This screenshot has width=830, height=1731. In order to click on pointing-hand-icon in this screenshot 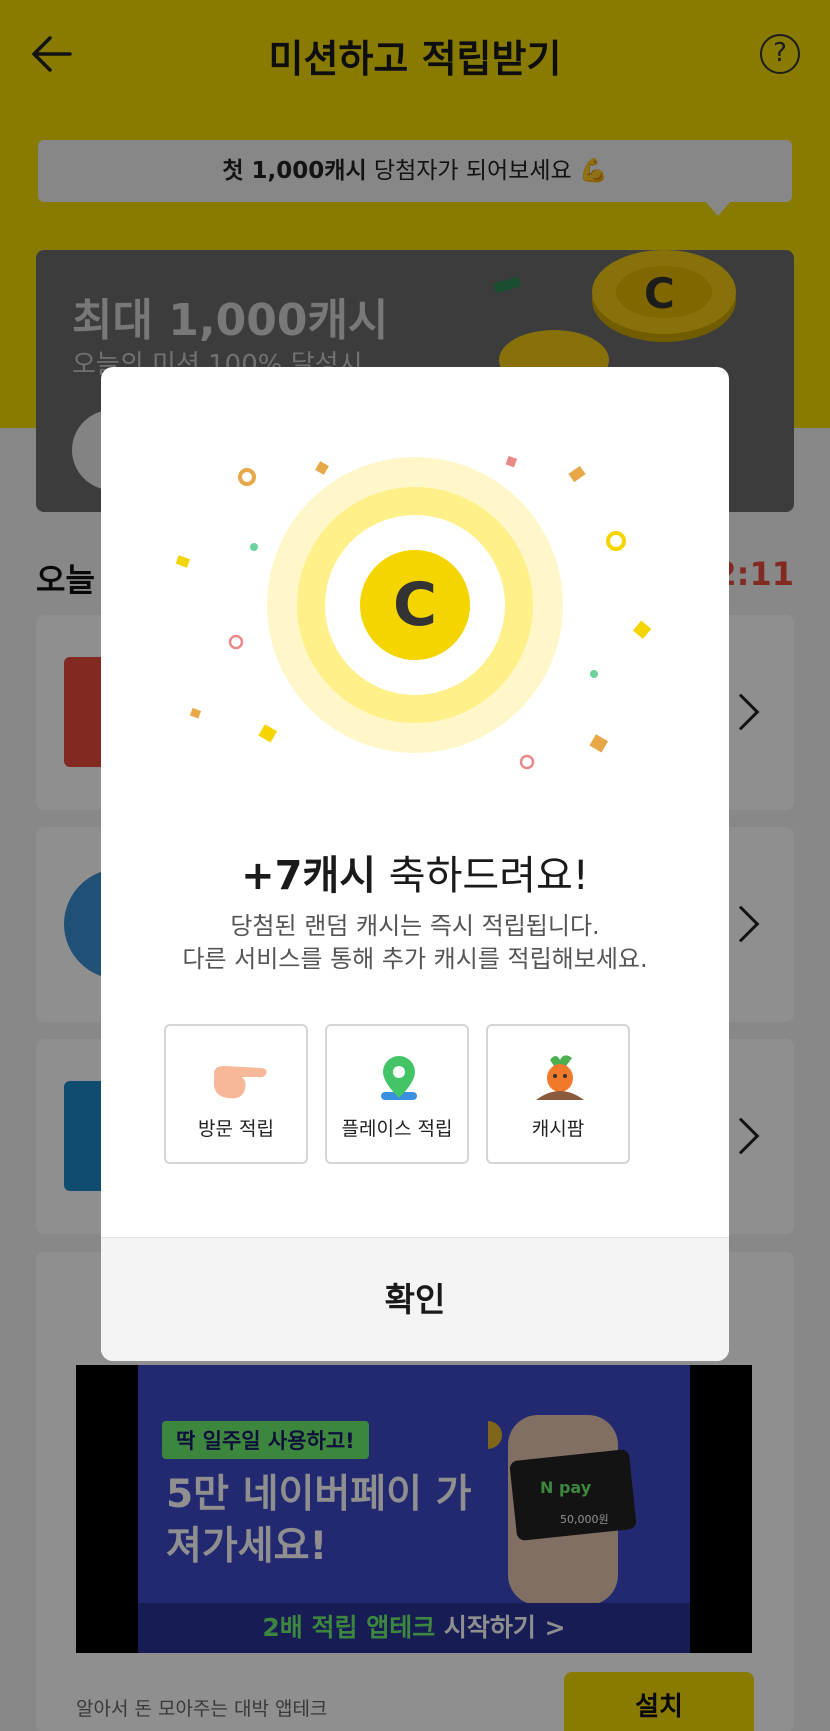, I will do `click(240, 1082)`.